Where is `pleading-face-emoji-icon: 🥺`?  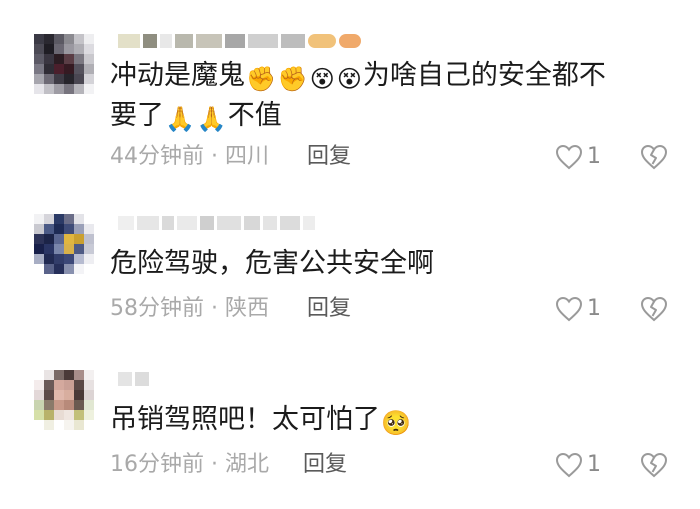
pleading-face-emoji-icon: 🥺 is located at coordinates (396, 423).